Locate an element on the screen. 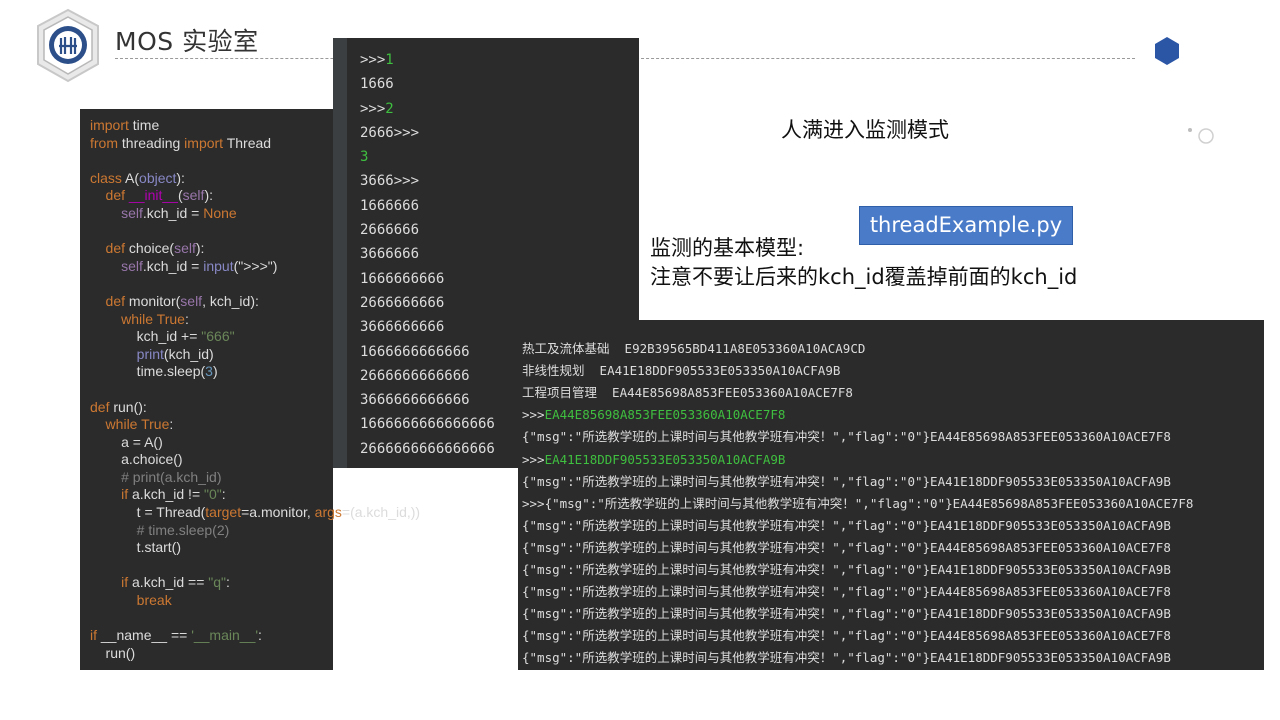  code-token: A( is located at coordinates (130, 177).